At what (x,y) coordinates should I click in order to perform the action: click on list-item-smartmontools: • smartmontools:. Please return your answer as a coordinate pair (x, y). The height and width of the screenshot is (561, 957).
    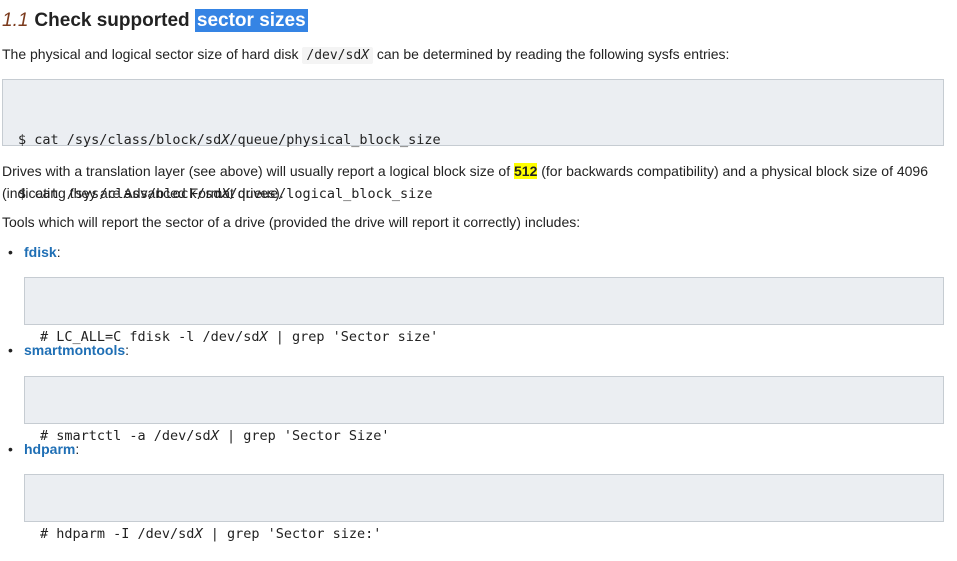
    Looking at the image, I should click on (68, 350).